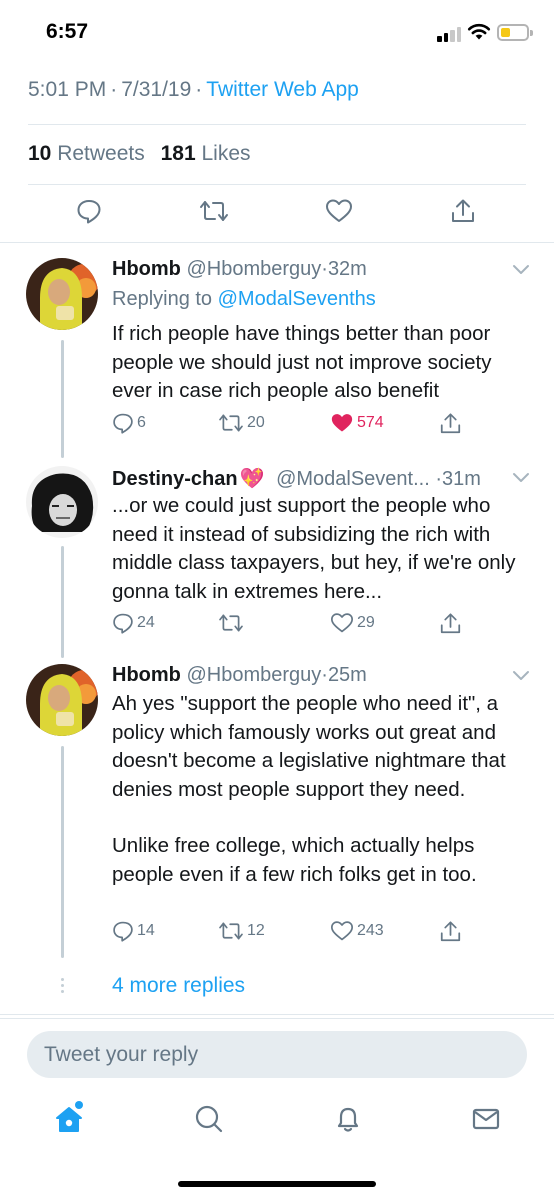 The image size is (554, 1200). Describe the element at coordinates (450, 34) in the screenshot. I see `signal-icon` at that location.